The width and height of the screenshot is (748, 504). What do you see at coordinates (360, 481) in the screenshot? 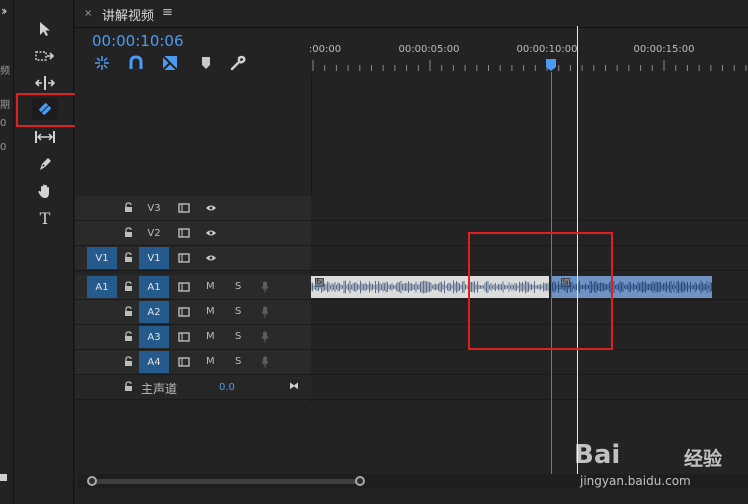
I see `zoom-handle-right` at bounding box center [360, 481].